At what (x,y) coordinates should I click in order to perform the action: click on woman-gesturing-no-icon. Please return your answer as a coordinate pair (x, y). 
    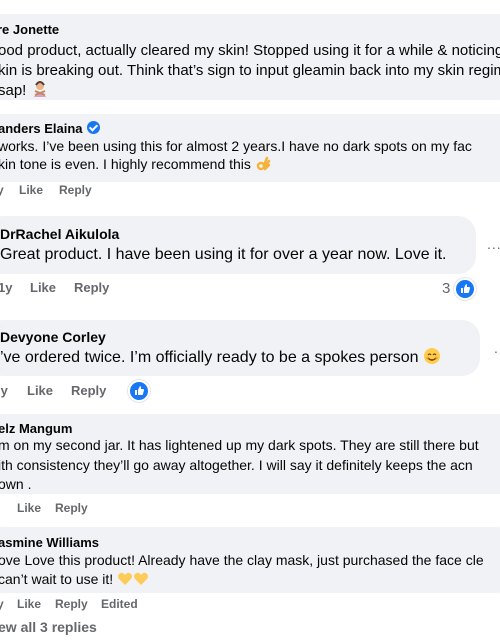
    Looking at the image, I should click on (40, 91).